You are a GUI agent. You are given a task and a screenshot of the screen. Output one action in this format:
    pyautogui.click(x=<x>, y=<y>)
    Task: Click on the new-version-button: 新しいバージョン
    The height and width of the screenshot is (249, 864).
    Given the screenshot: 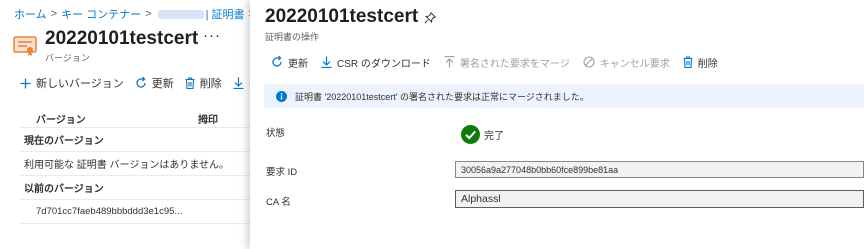 What is the action you would take?
    pyautogui.click(x=72, y=83)
    